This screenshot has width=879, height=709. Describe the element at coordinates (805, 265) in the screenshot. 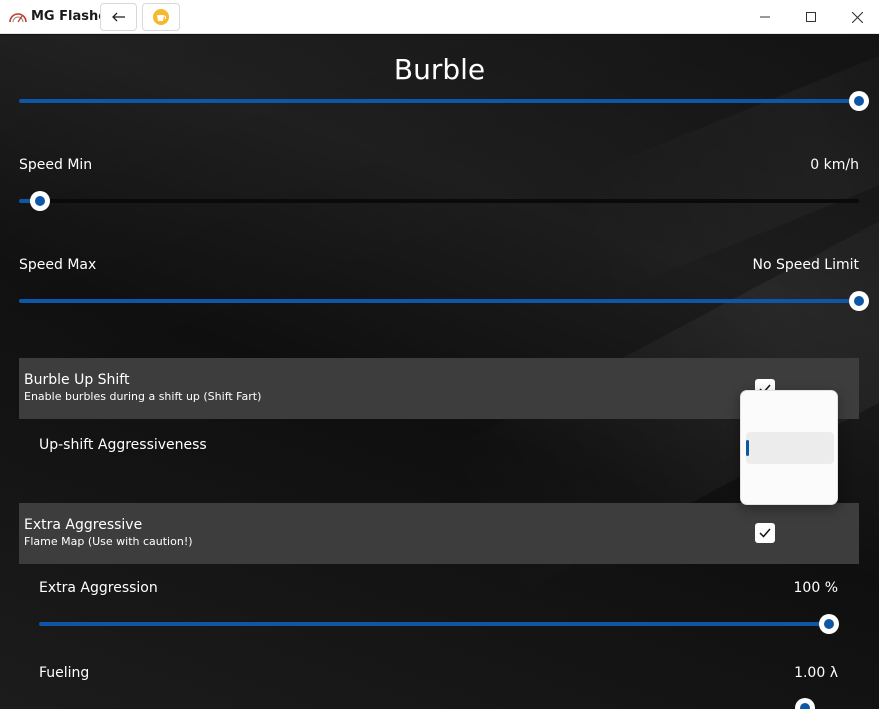

I see `speed-max-value: No Speed Limit` at that location.